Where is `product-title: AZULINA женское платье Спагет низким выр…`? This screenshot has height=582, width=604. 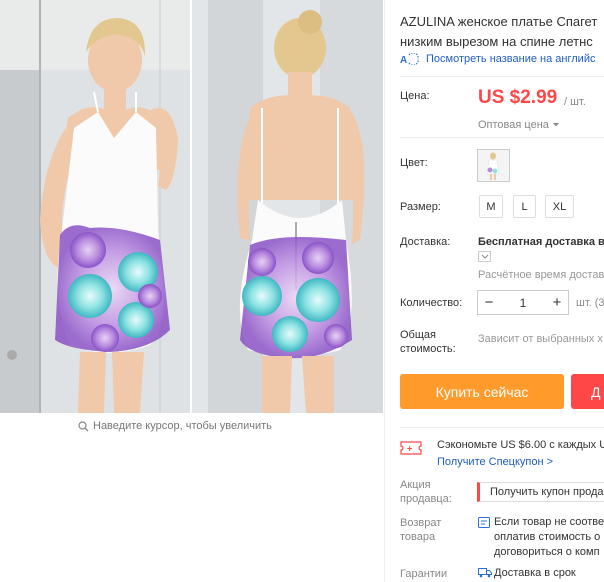 product-title: AZULINA женское платье Спагет низким выр… is located at coordinates (502, 32).